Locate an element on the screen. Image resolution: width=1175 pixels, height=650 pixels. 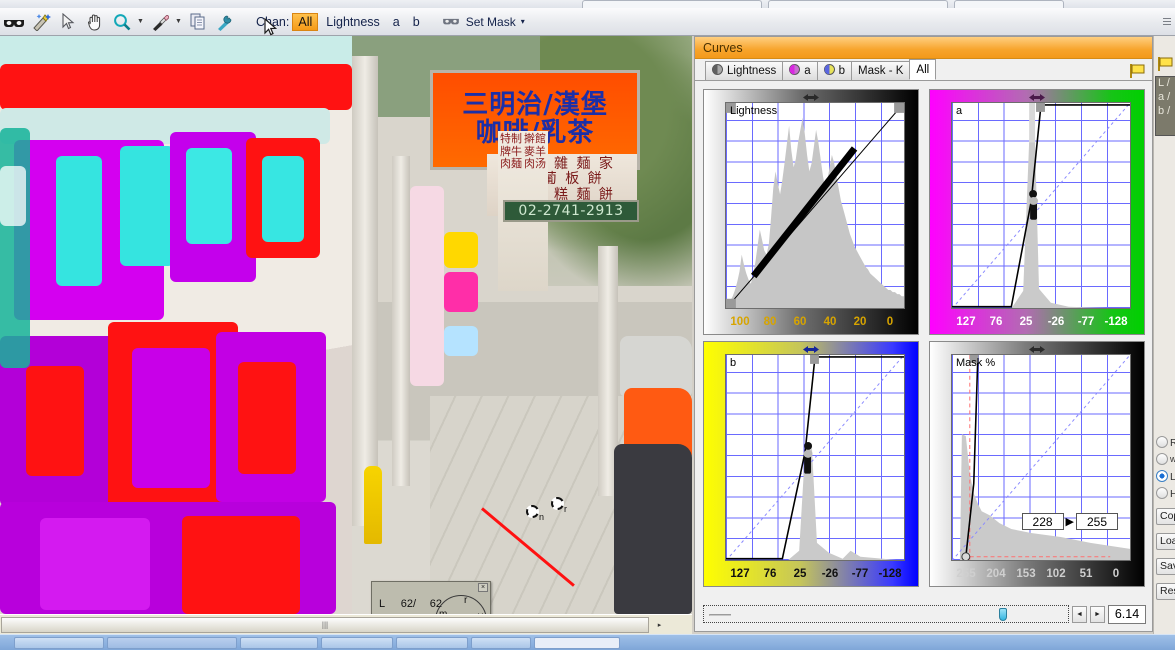
radio-lab is located at coordinates (1162, 476).